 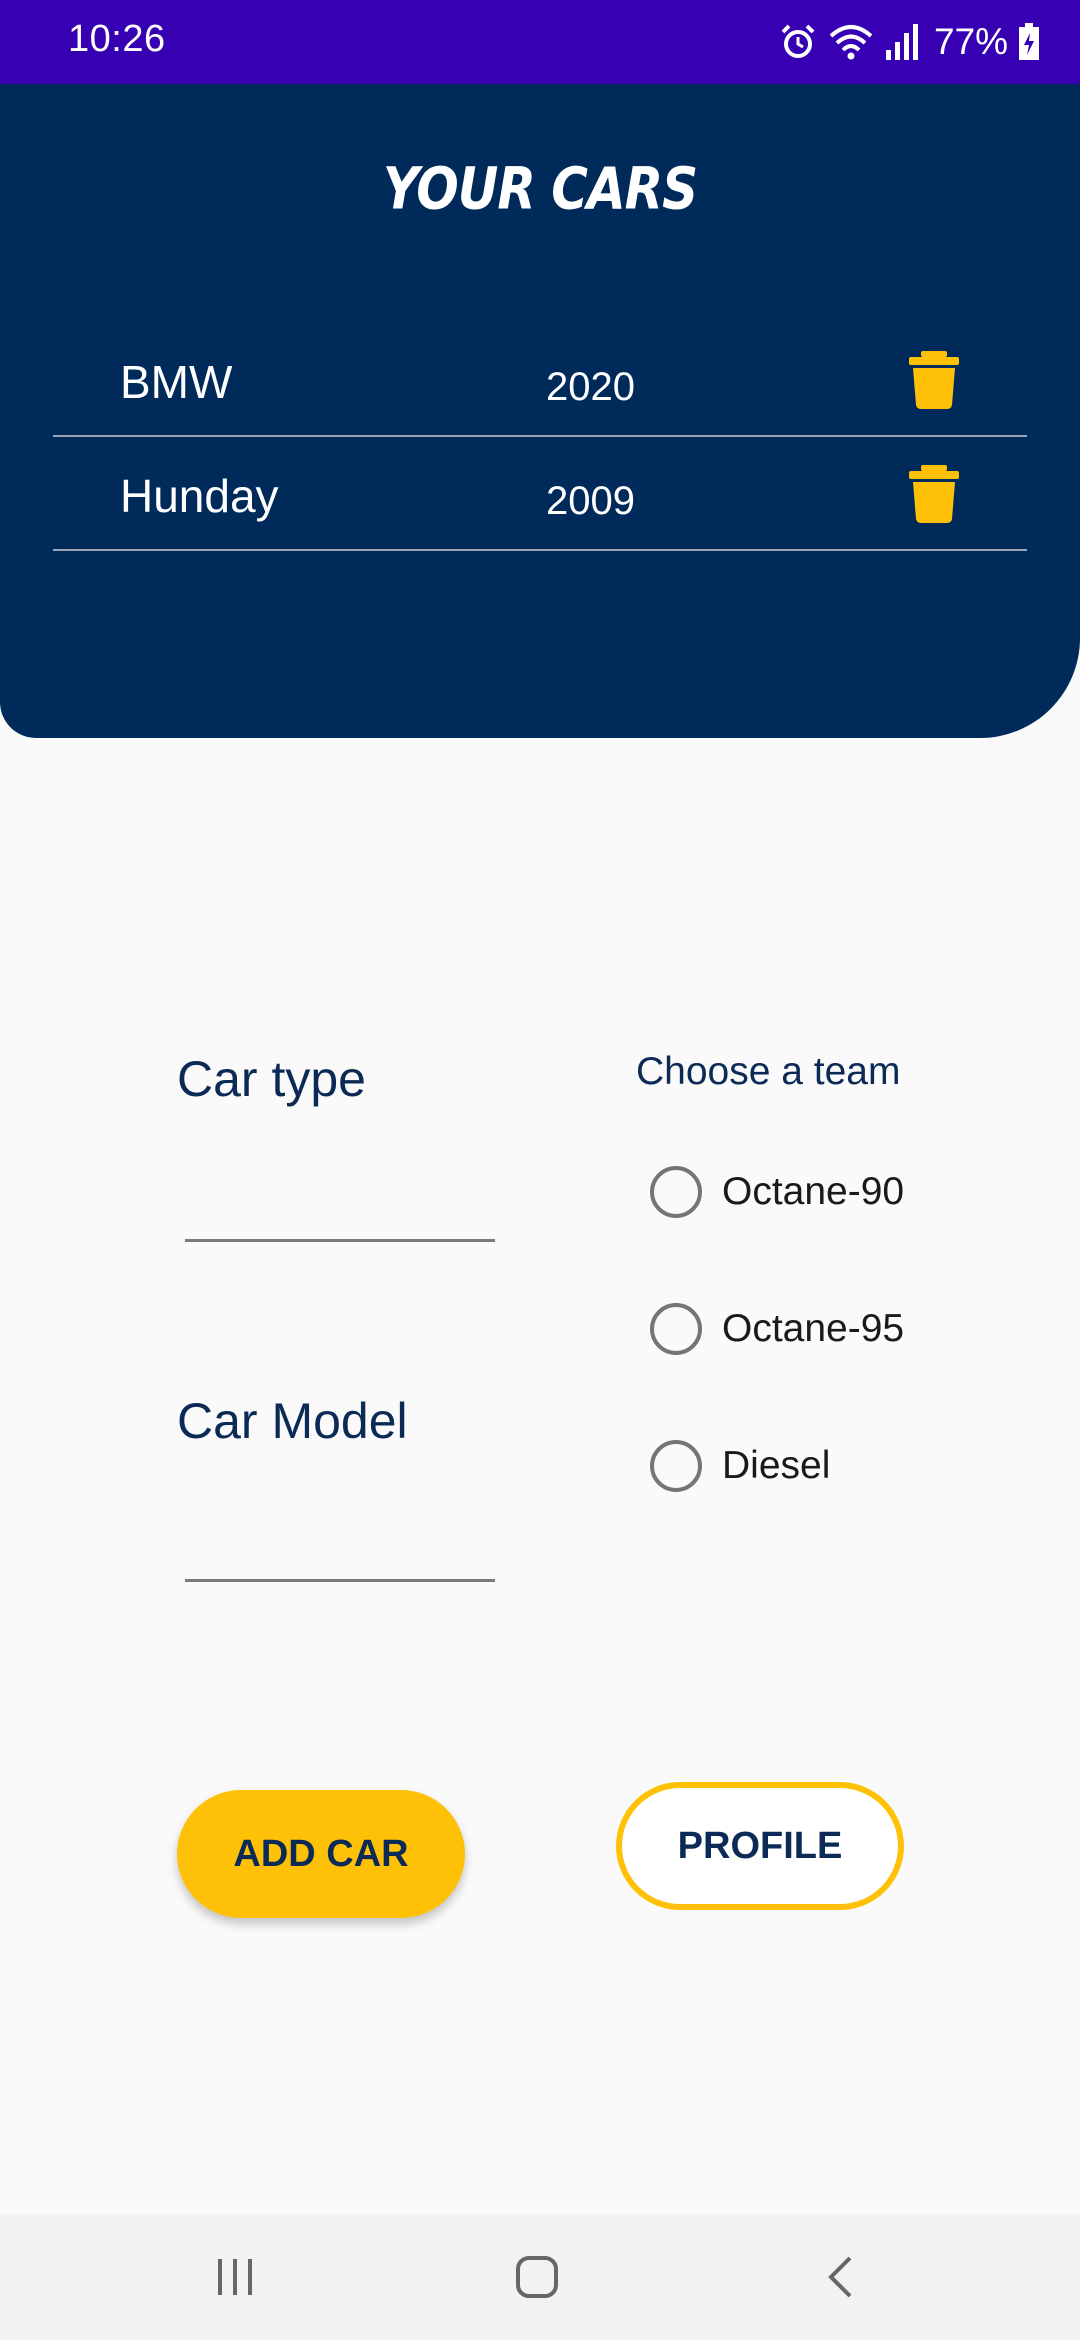 I want to click on home-button, so click(x=537, y=2277).